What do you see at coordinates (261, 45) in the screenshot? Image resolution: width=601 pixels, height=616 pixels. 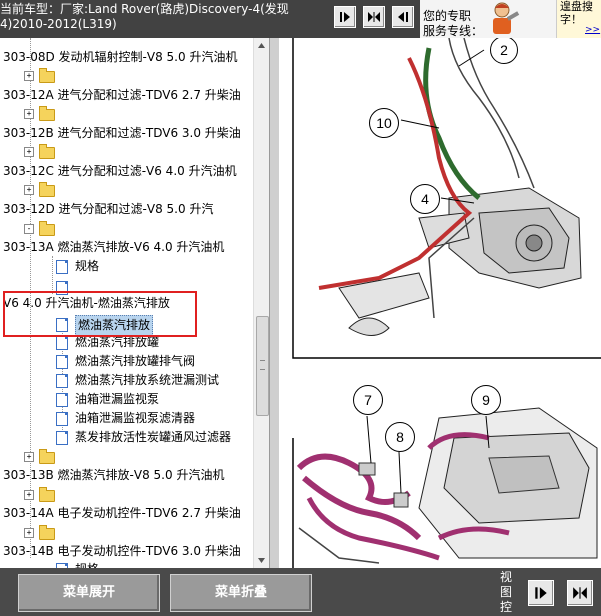 I see `scroll-up-button` at bounding box center [261, 45].